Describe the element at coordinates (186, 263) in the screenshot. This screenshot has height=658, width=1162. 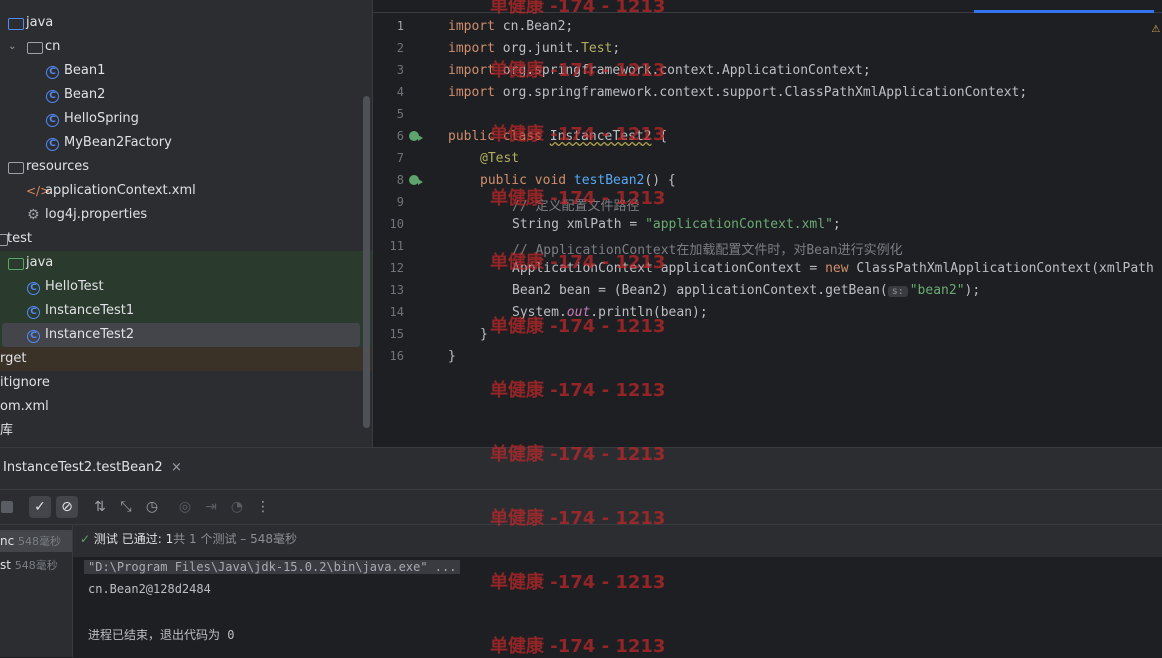
I see `tree-item-test-java: java` at that location.